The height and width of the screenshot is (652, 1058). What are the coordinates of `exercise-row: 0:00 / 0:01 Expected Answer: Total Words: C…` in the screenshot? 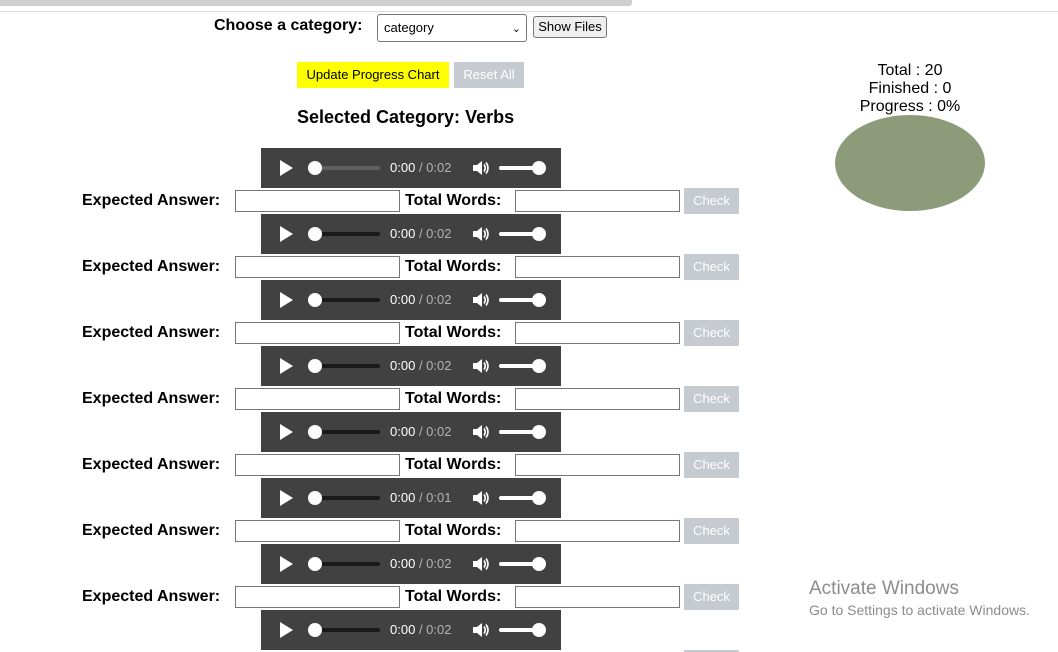 It's located at (380, 511).